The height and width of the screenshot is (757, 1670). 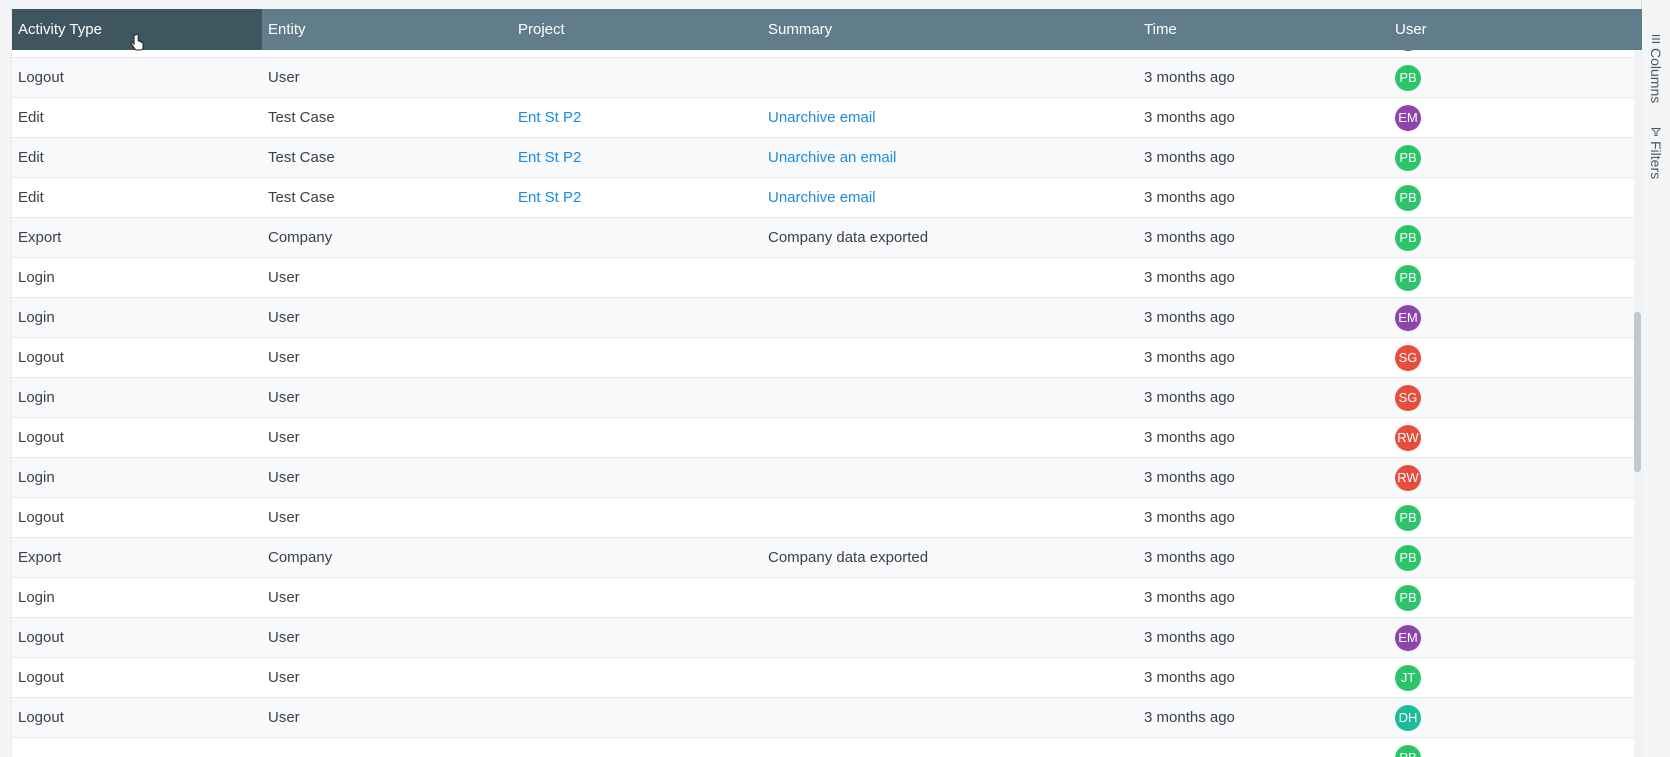 What do you see at coordinates (823, 398) in the screenshot?
I see `table-row: Login User 3 months ago SG` at bounding box center [823, 398].